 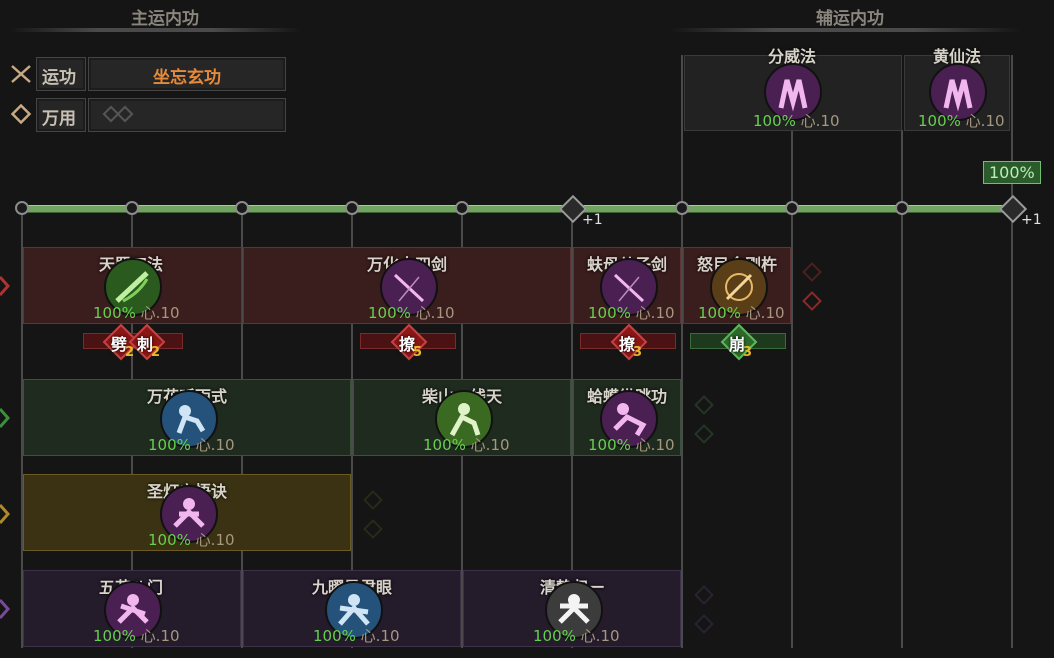 What do you see at coordinates (5, 288) in the screenshot?
I see `row-marker-red` at bounding box center [5, 288].